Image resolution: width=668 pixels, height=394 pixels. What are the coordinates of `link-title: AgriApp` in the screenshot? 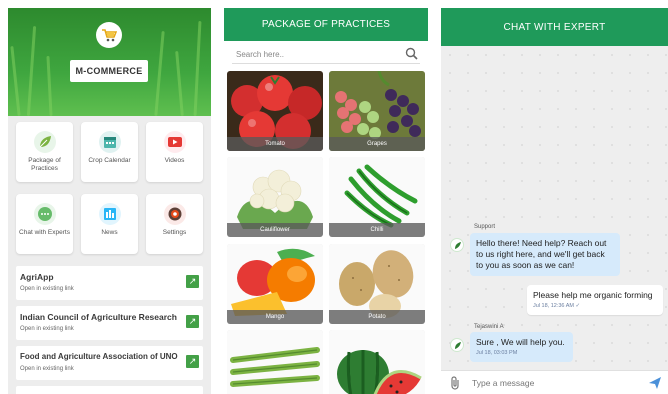 It's located at (37, 277).